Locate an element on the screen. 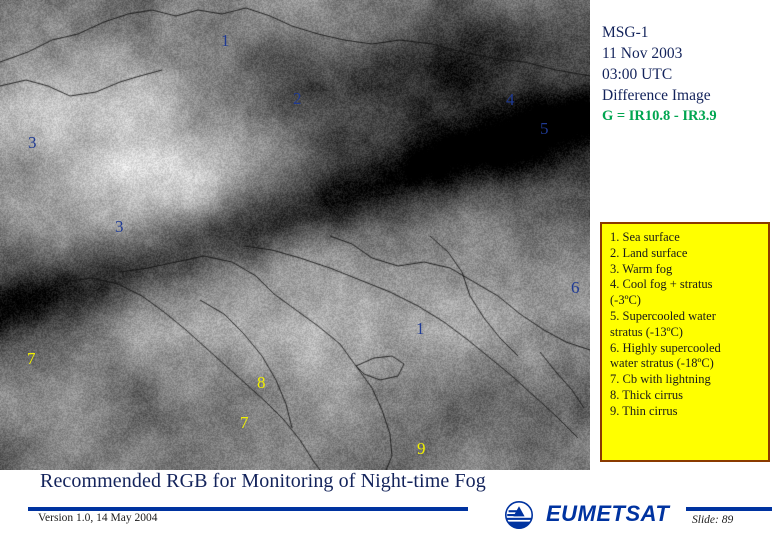 The image size is (780, 540). legend-item: (-3ºC) is located at coordinates (625, 300).